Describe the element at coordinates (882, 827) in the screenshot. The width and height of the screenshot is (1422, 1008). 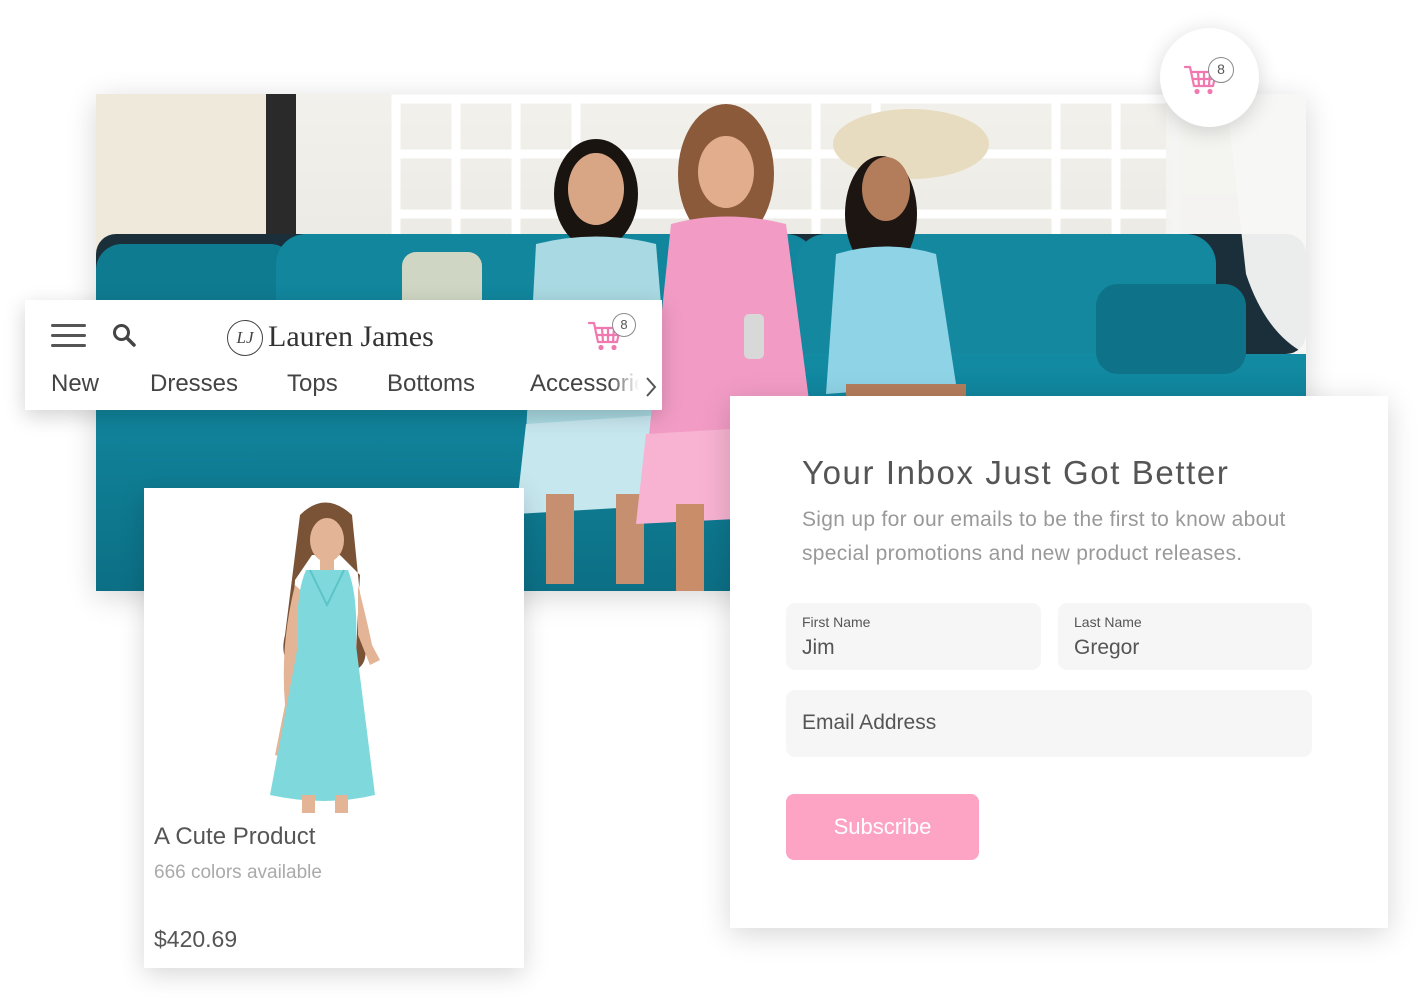
I see `subscribe-button: Subscribe` at that location.